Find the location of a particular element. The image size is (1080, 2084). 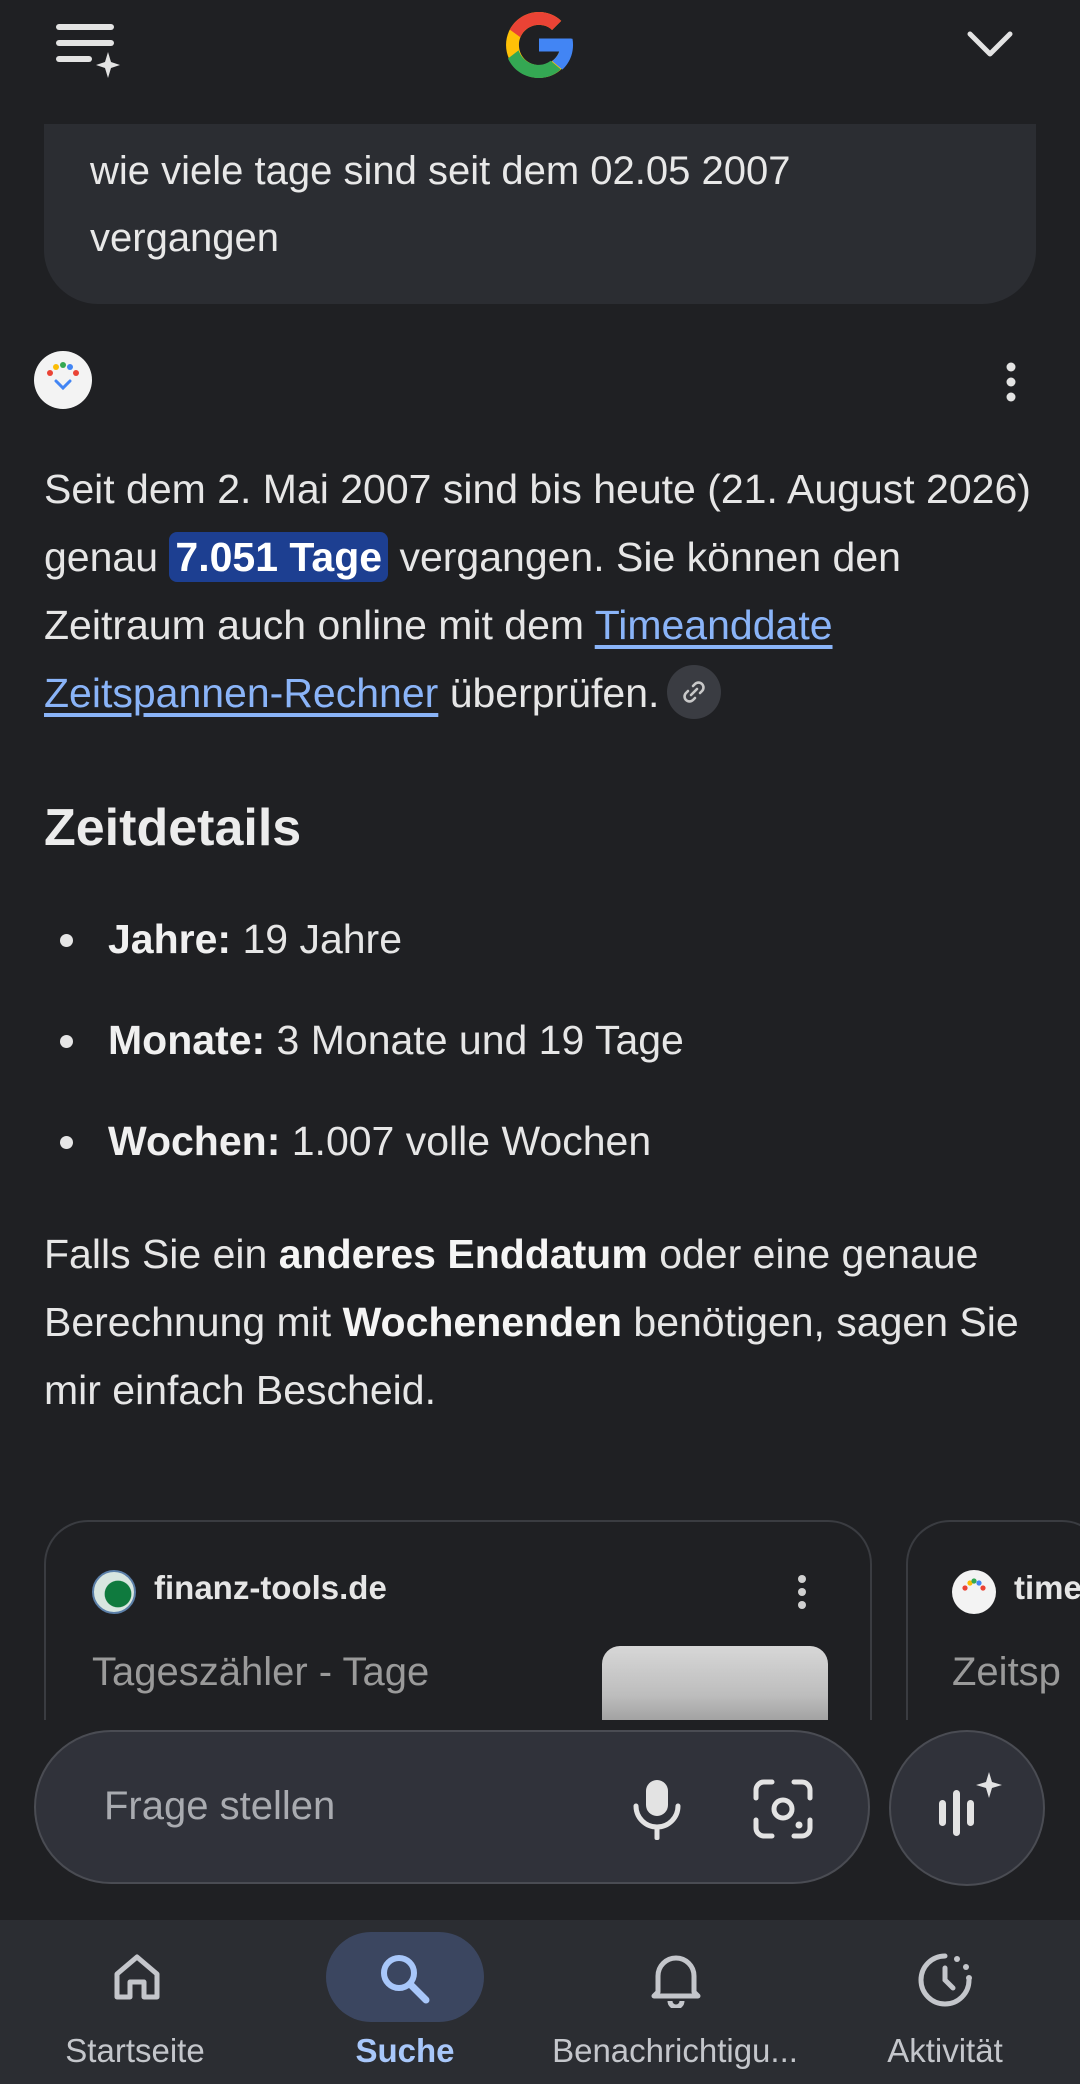

menu-sparkle-icon is located at coordinates (89, 48).